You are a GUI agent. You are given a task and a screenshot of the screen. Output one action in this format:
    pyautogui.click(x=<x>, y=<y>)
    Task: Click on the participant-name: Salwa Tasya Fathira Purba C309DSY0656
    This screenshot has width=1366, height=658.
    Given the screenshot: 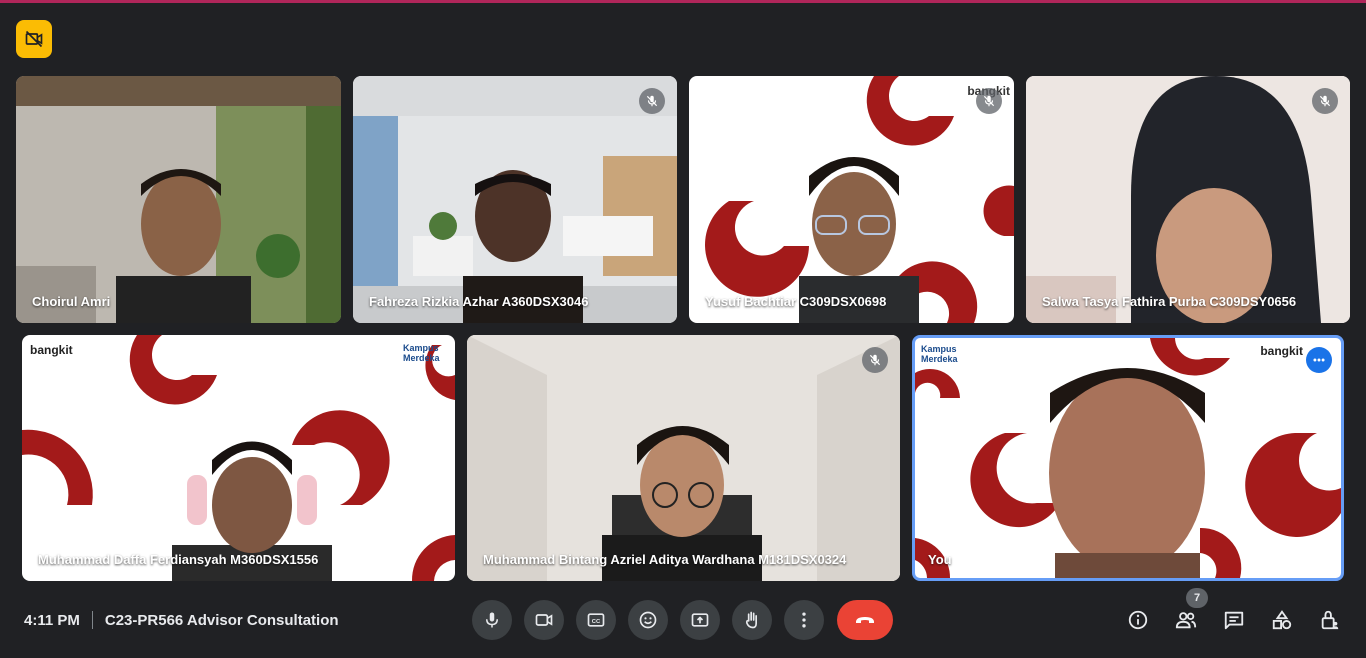 What is the action you would take?
    pyautogui.click(x=1169, y=301)
    